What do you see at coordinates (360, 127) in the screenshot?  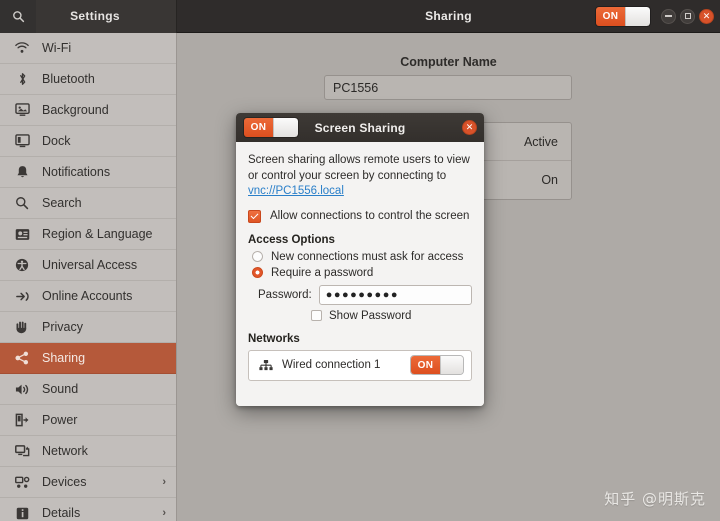 I see `dialog-titlebar: ON Screen Sharing ✕` at bounding box center [360, 127].